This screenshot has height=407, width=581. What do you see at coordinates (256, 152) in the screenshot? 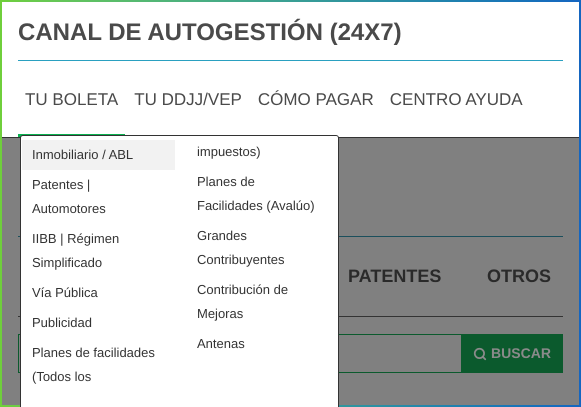
I see `menu-item: impuestos)` at bounding box center [256, 152].